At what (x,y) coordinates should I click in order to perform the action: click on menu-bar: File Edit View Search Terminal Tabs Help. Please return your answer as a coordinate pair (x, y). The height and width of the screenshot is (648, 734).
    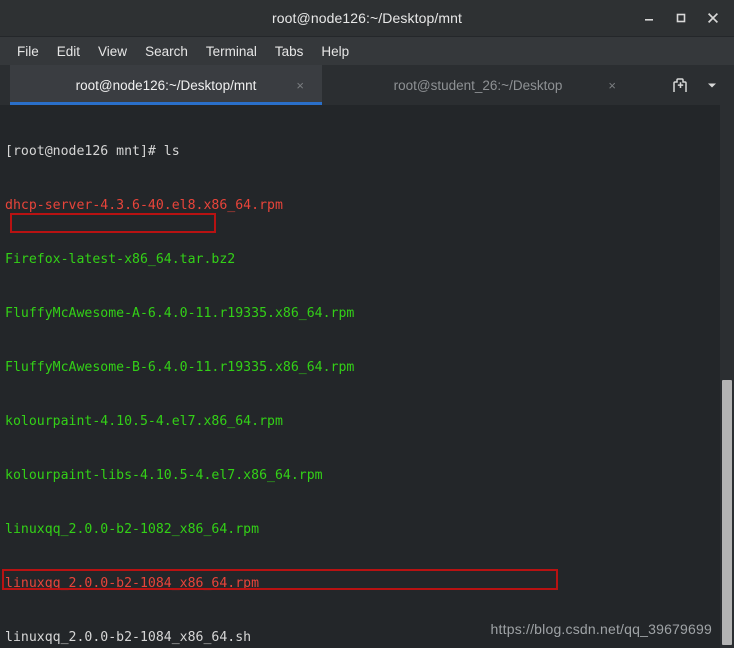
    Looking at the image, I should click on (367, 51).